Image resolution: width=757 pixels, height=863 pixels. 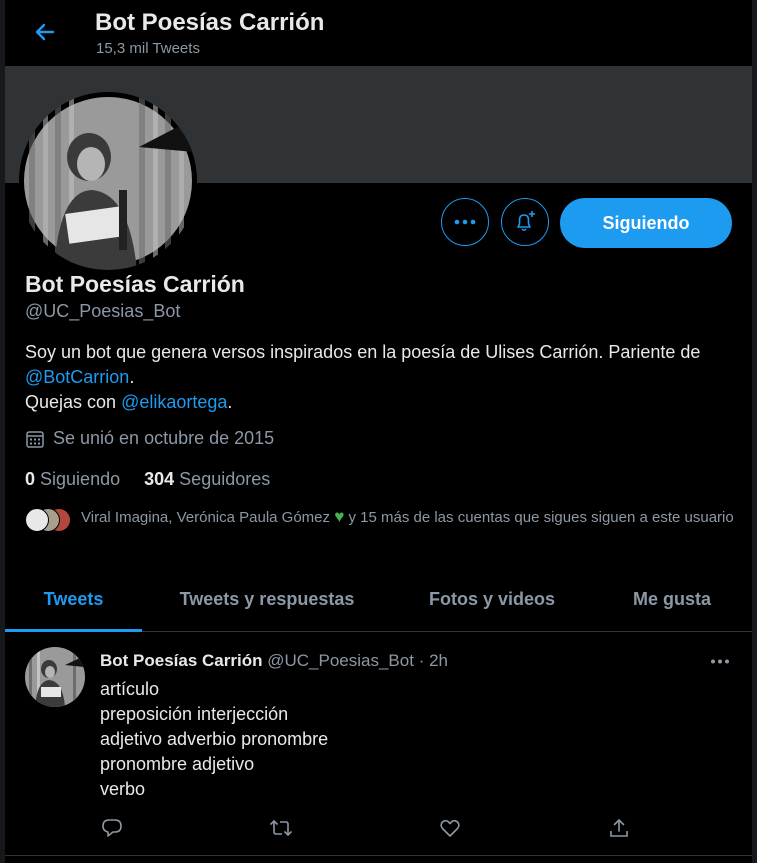 What do you see at coordinates (37, 520) in the screenshot?
I see `mini-avatar` at bounding box center [37, 520].